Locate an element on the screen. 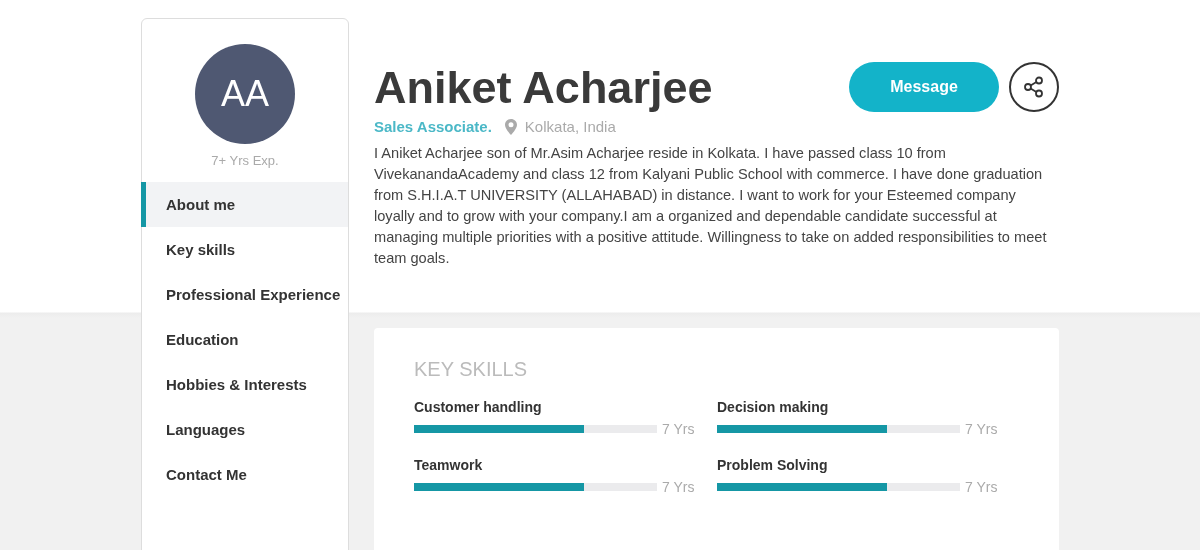 The height and width of the screenshot is (550, 1200). sidebar-item: About me is located at coordinates (244, 204).